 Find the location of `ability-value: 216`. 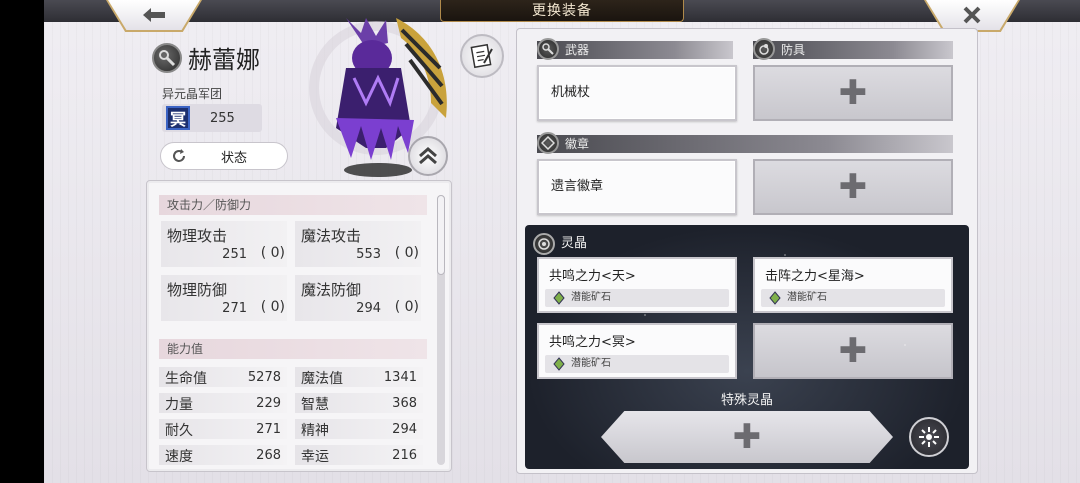

ability-value: 216 is located at coordinates (404, 455).